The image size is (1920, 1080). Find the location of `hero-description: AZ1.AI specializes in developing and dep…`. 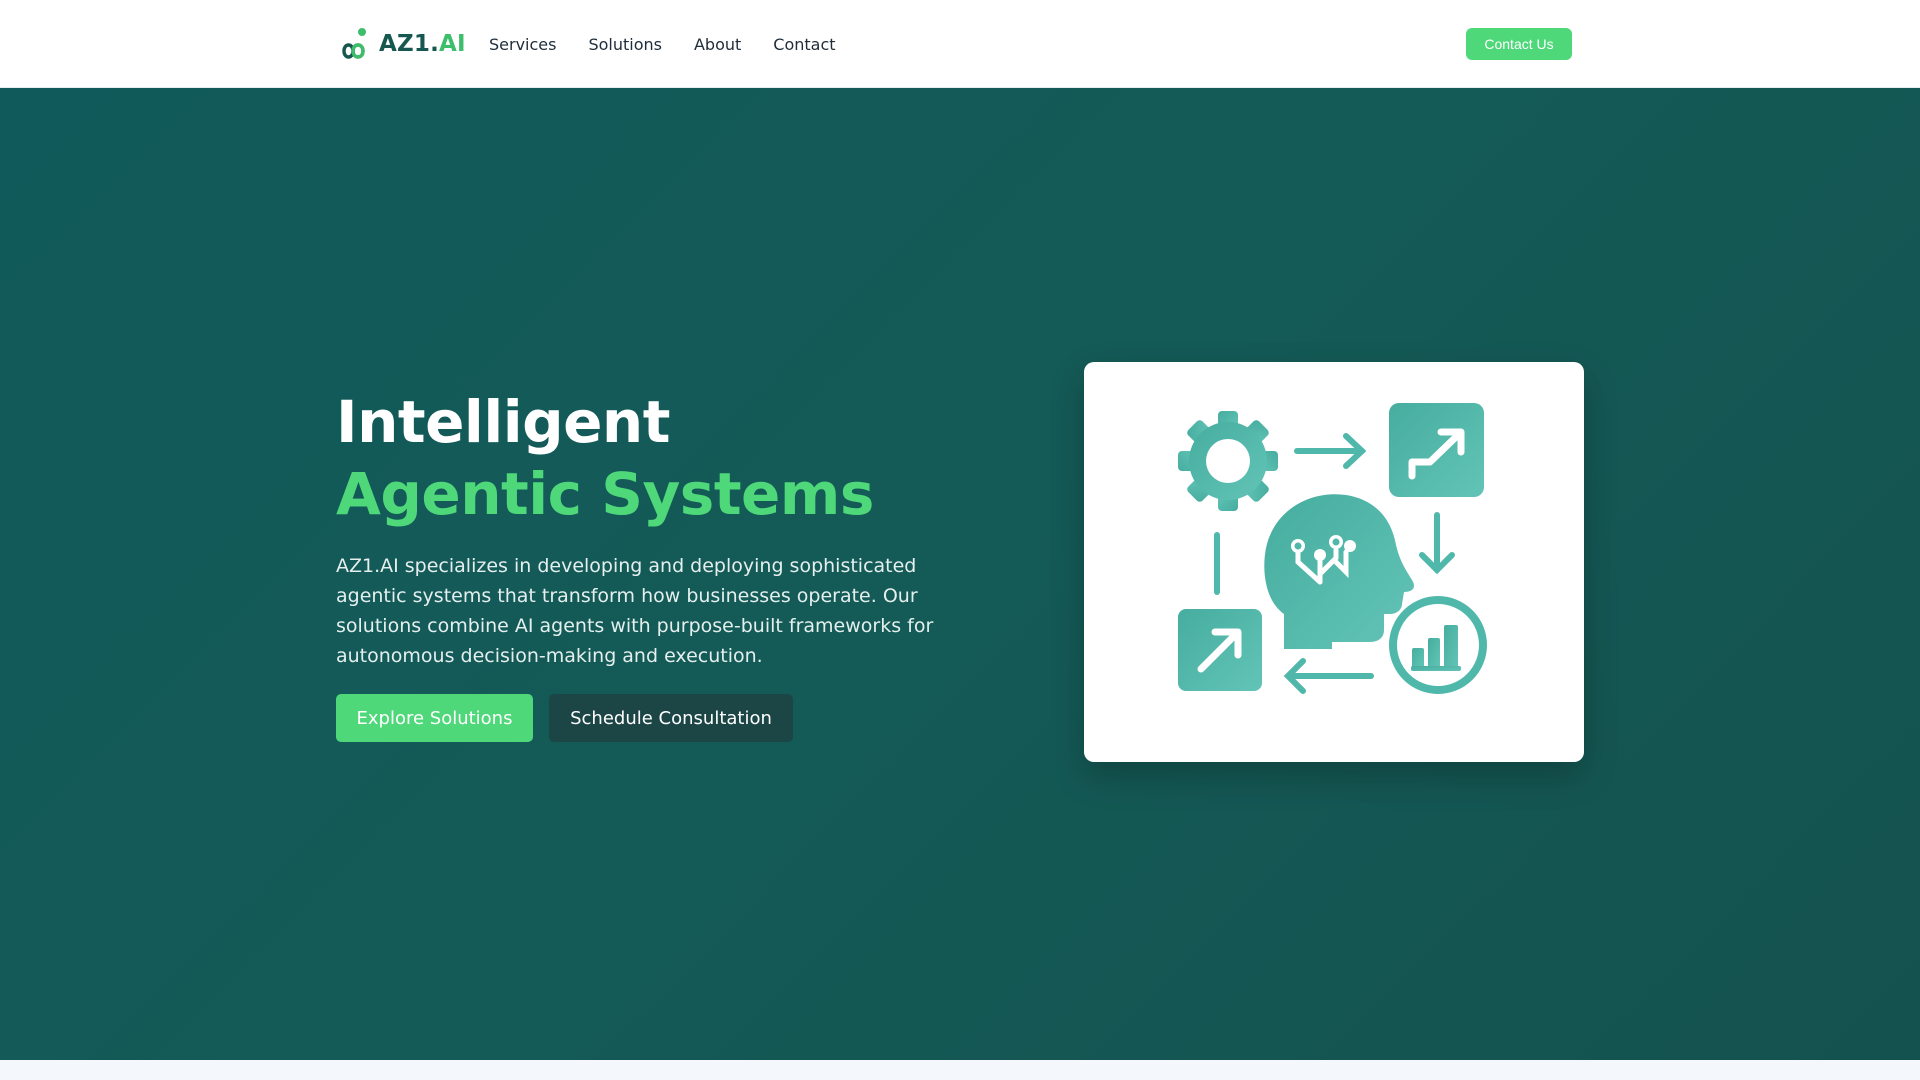

hero-description: AZ1.AI specializes in developing and dep… is located at coordinates (635, 611).